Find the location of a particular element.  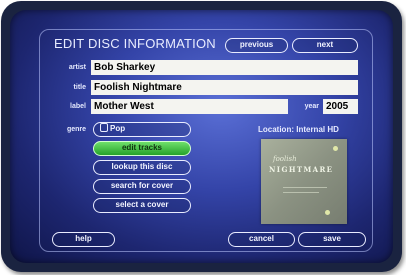

lookup-disc-button: lookup this disc is located at coordinates (142, 167).